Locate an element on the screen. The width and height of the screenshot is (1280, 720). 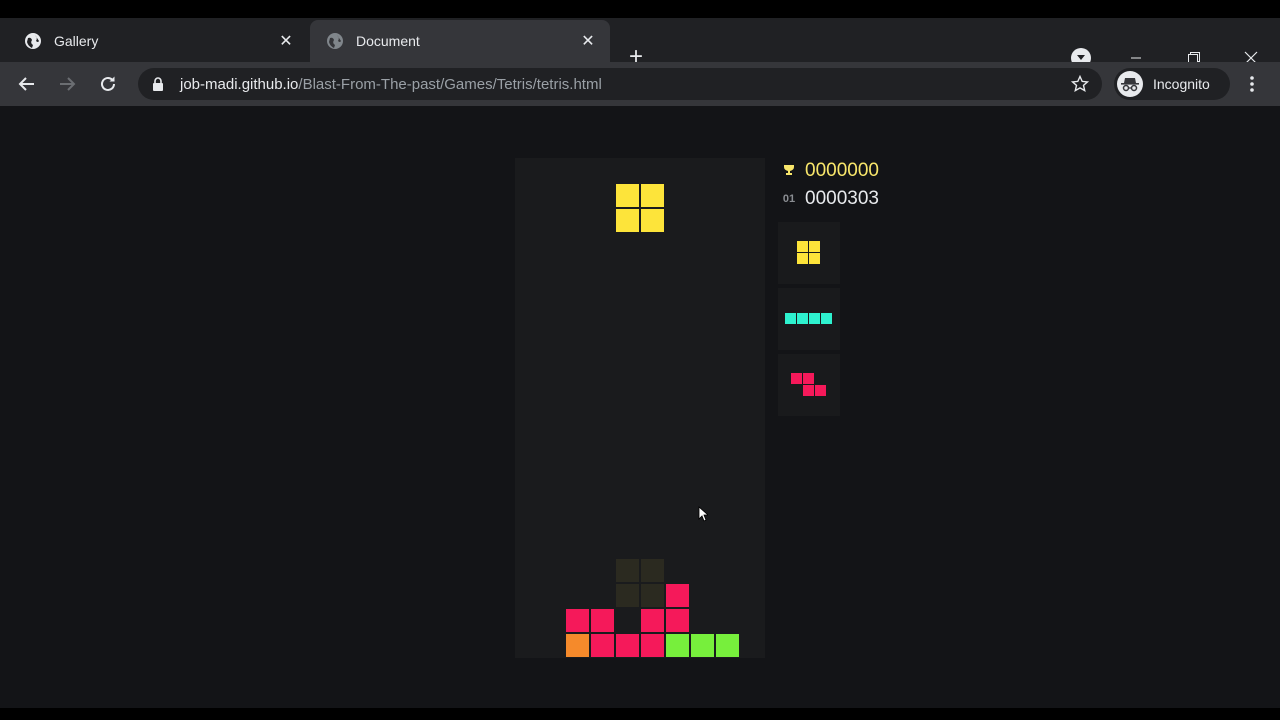
incognito-badge: Incognito is located at coordinates (1172, 84).